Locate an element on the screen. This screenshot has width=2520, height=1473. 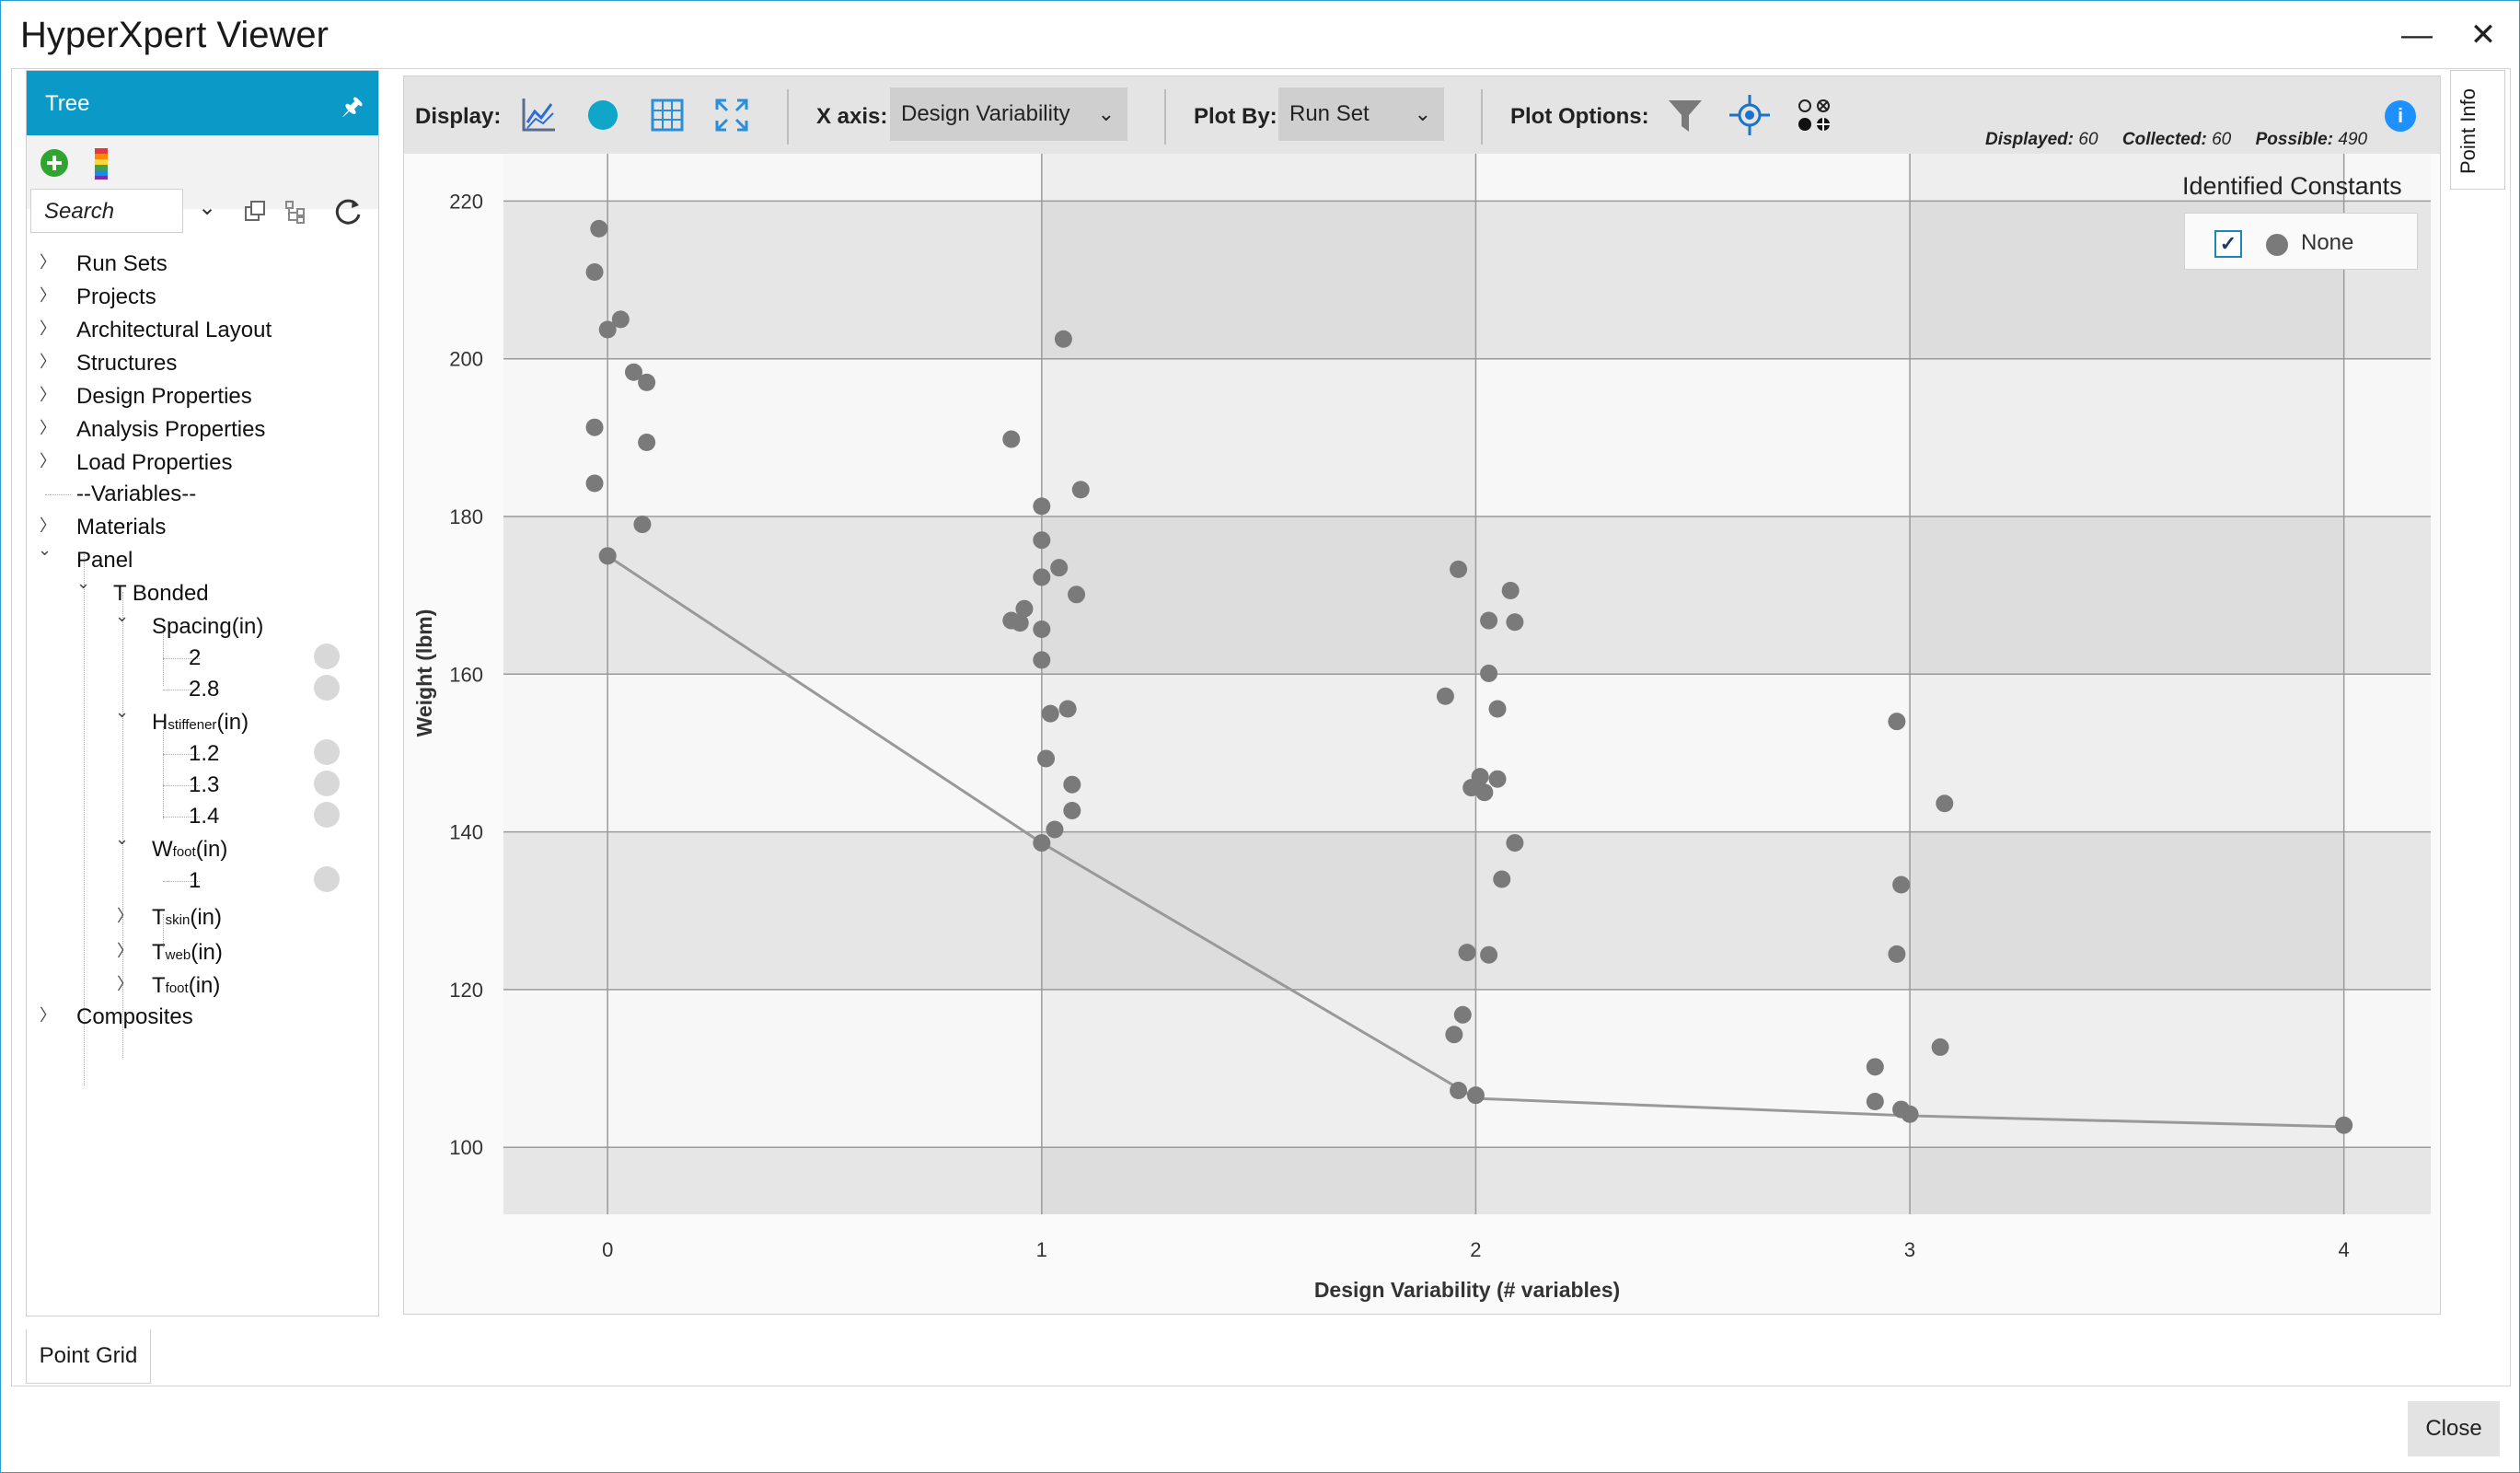
info-icon: i is located at coordinates (2400, 116).